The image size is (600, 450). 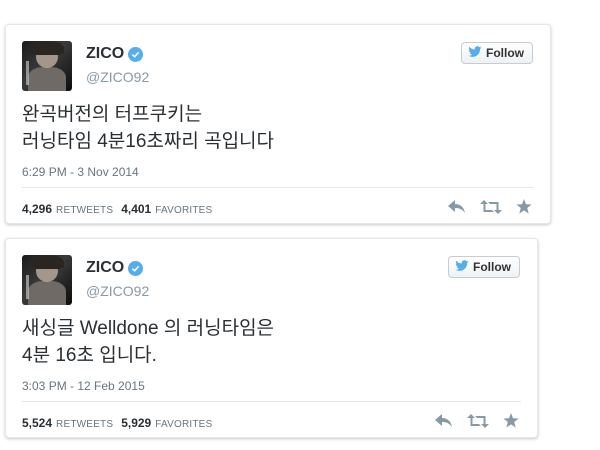 What do you see at coordinates (37, 209) in the screenshot?
I see `retweet-count: 4,296` at bounding box center [37, 209].